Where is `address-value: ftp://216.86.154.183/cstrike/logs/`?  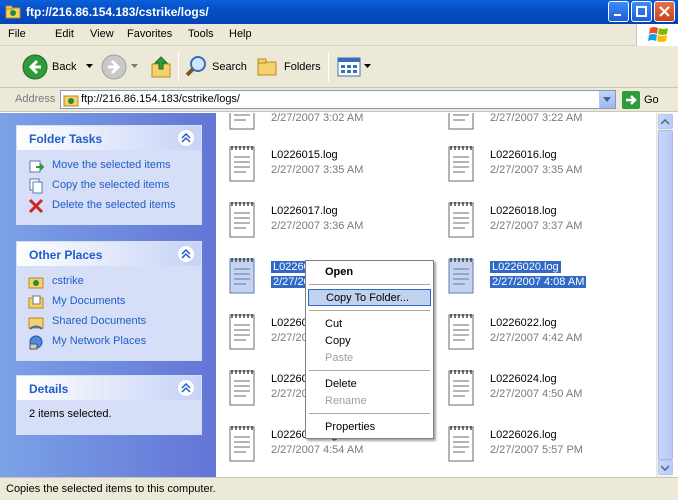 address-value: ftp://216.86.154.183/cstrike/logs/ is located at coordinates (160, 99).